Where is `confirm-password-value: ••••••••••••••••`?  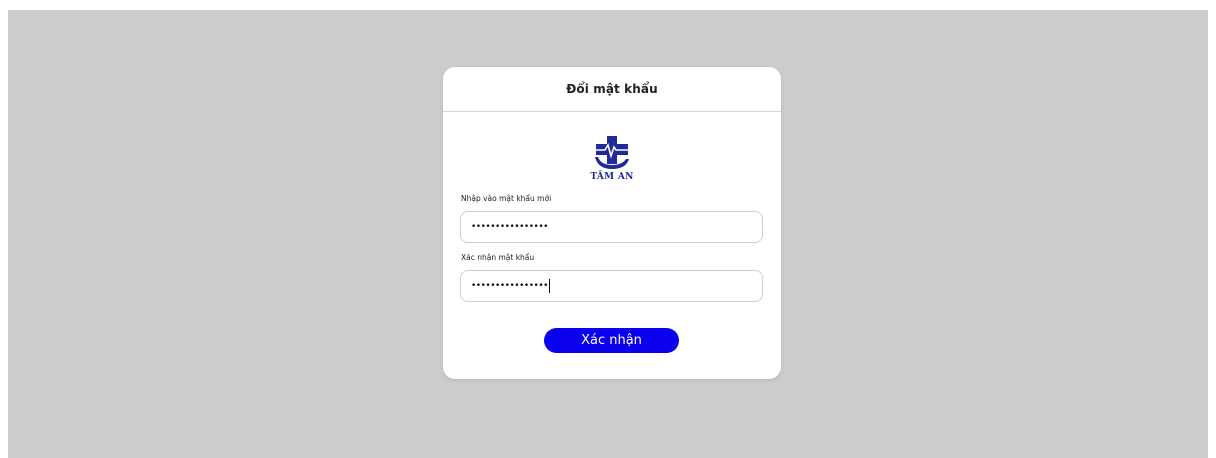
confirm-password-value: •••••••••••••••• is located at coordinates (509, 286).